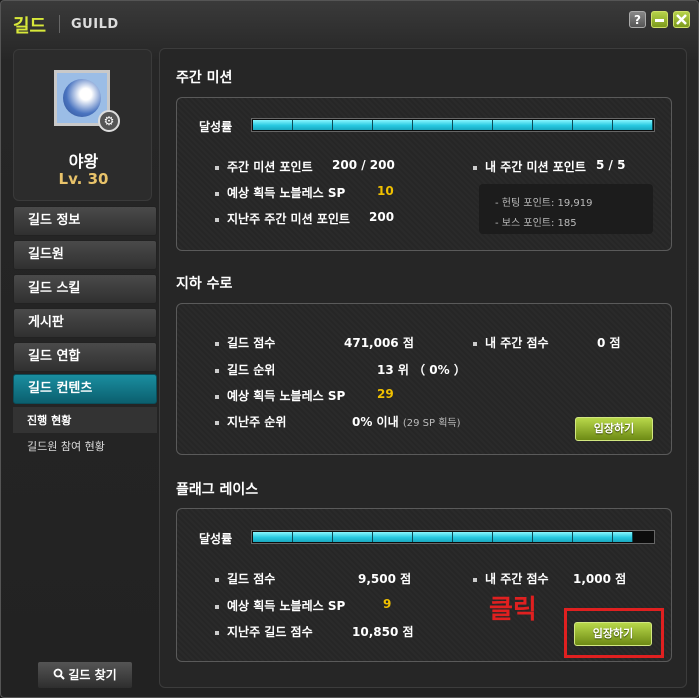  I want to click on flag-guild-score-label: 길드 점수, so click(245, 578).